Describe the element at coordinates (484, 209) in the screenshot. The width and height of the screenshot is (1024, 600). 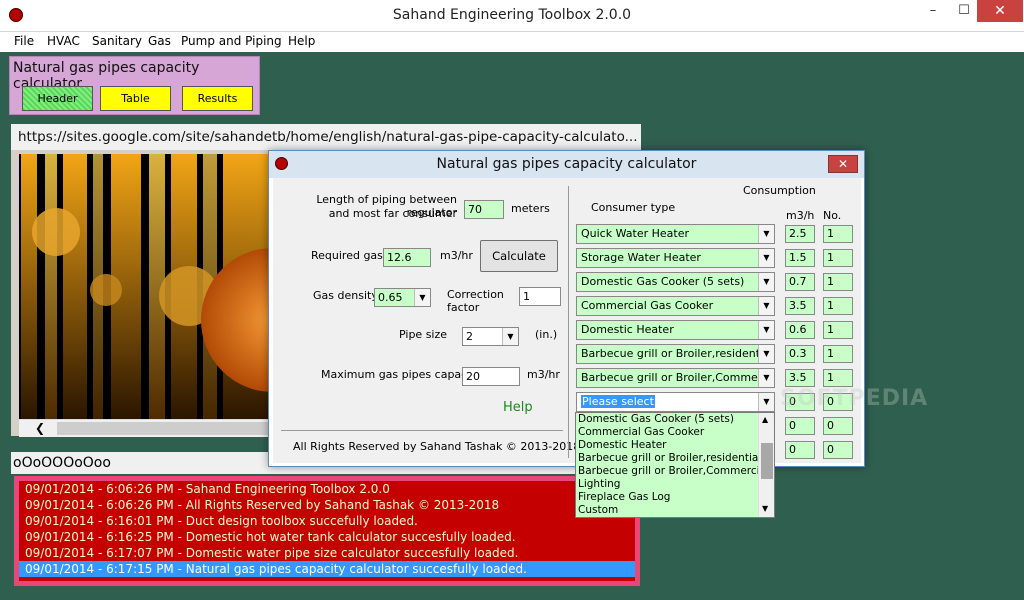
I see `length-input: 70` at that location.